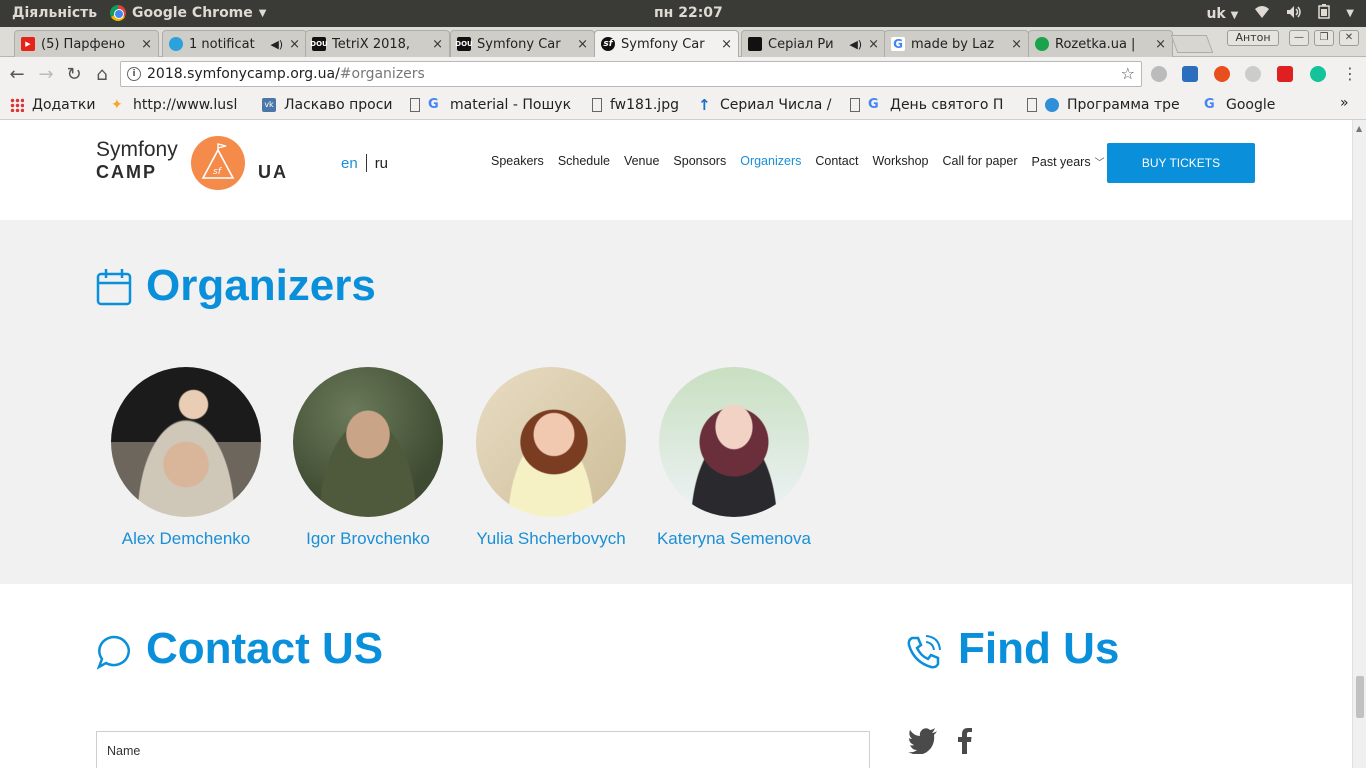  What do you see at coordinates (1294, 14) in the screenshot?
I see `volume-icon` at bounding box center [1294, 14].